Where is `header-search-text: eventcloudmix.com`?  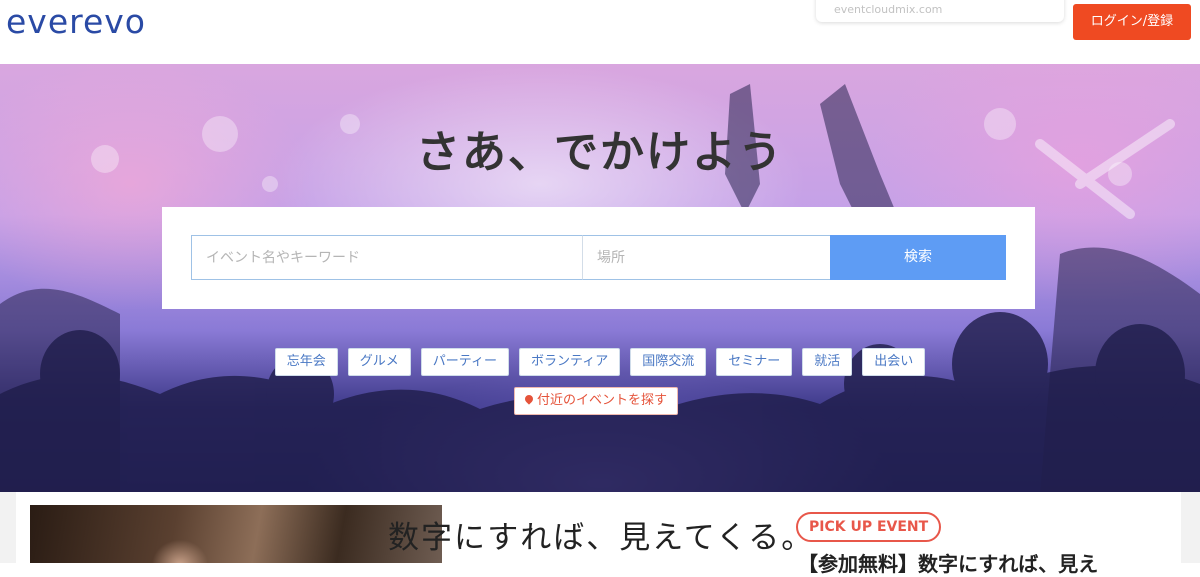 header-search-text: eventcloudmix.com is located at coordinates (888, 9).